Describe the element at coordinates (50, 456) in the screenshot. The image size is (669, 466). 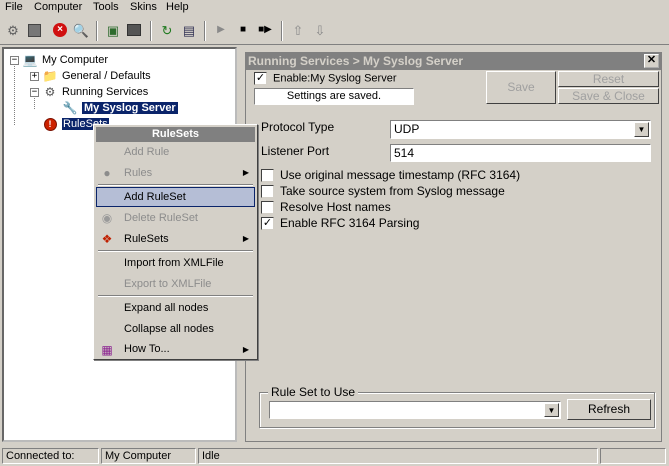
I see `status-connected-label: Connected to:` at that location.